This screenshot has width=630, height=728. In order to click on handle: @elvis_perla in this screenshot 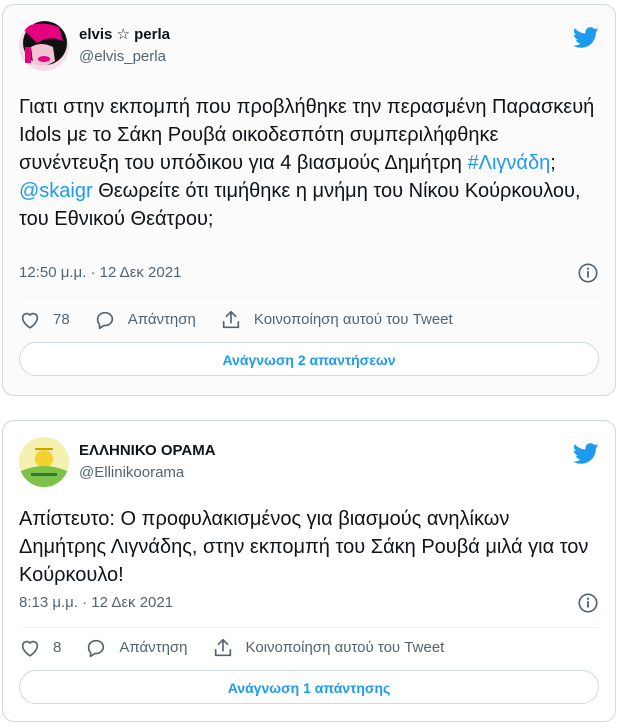, I will do `click(124, 57)`.